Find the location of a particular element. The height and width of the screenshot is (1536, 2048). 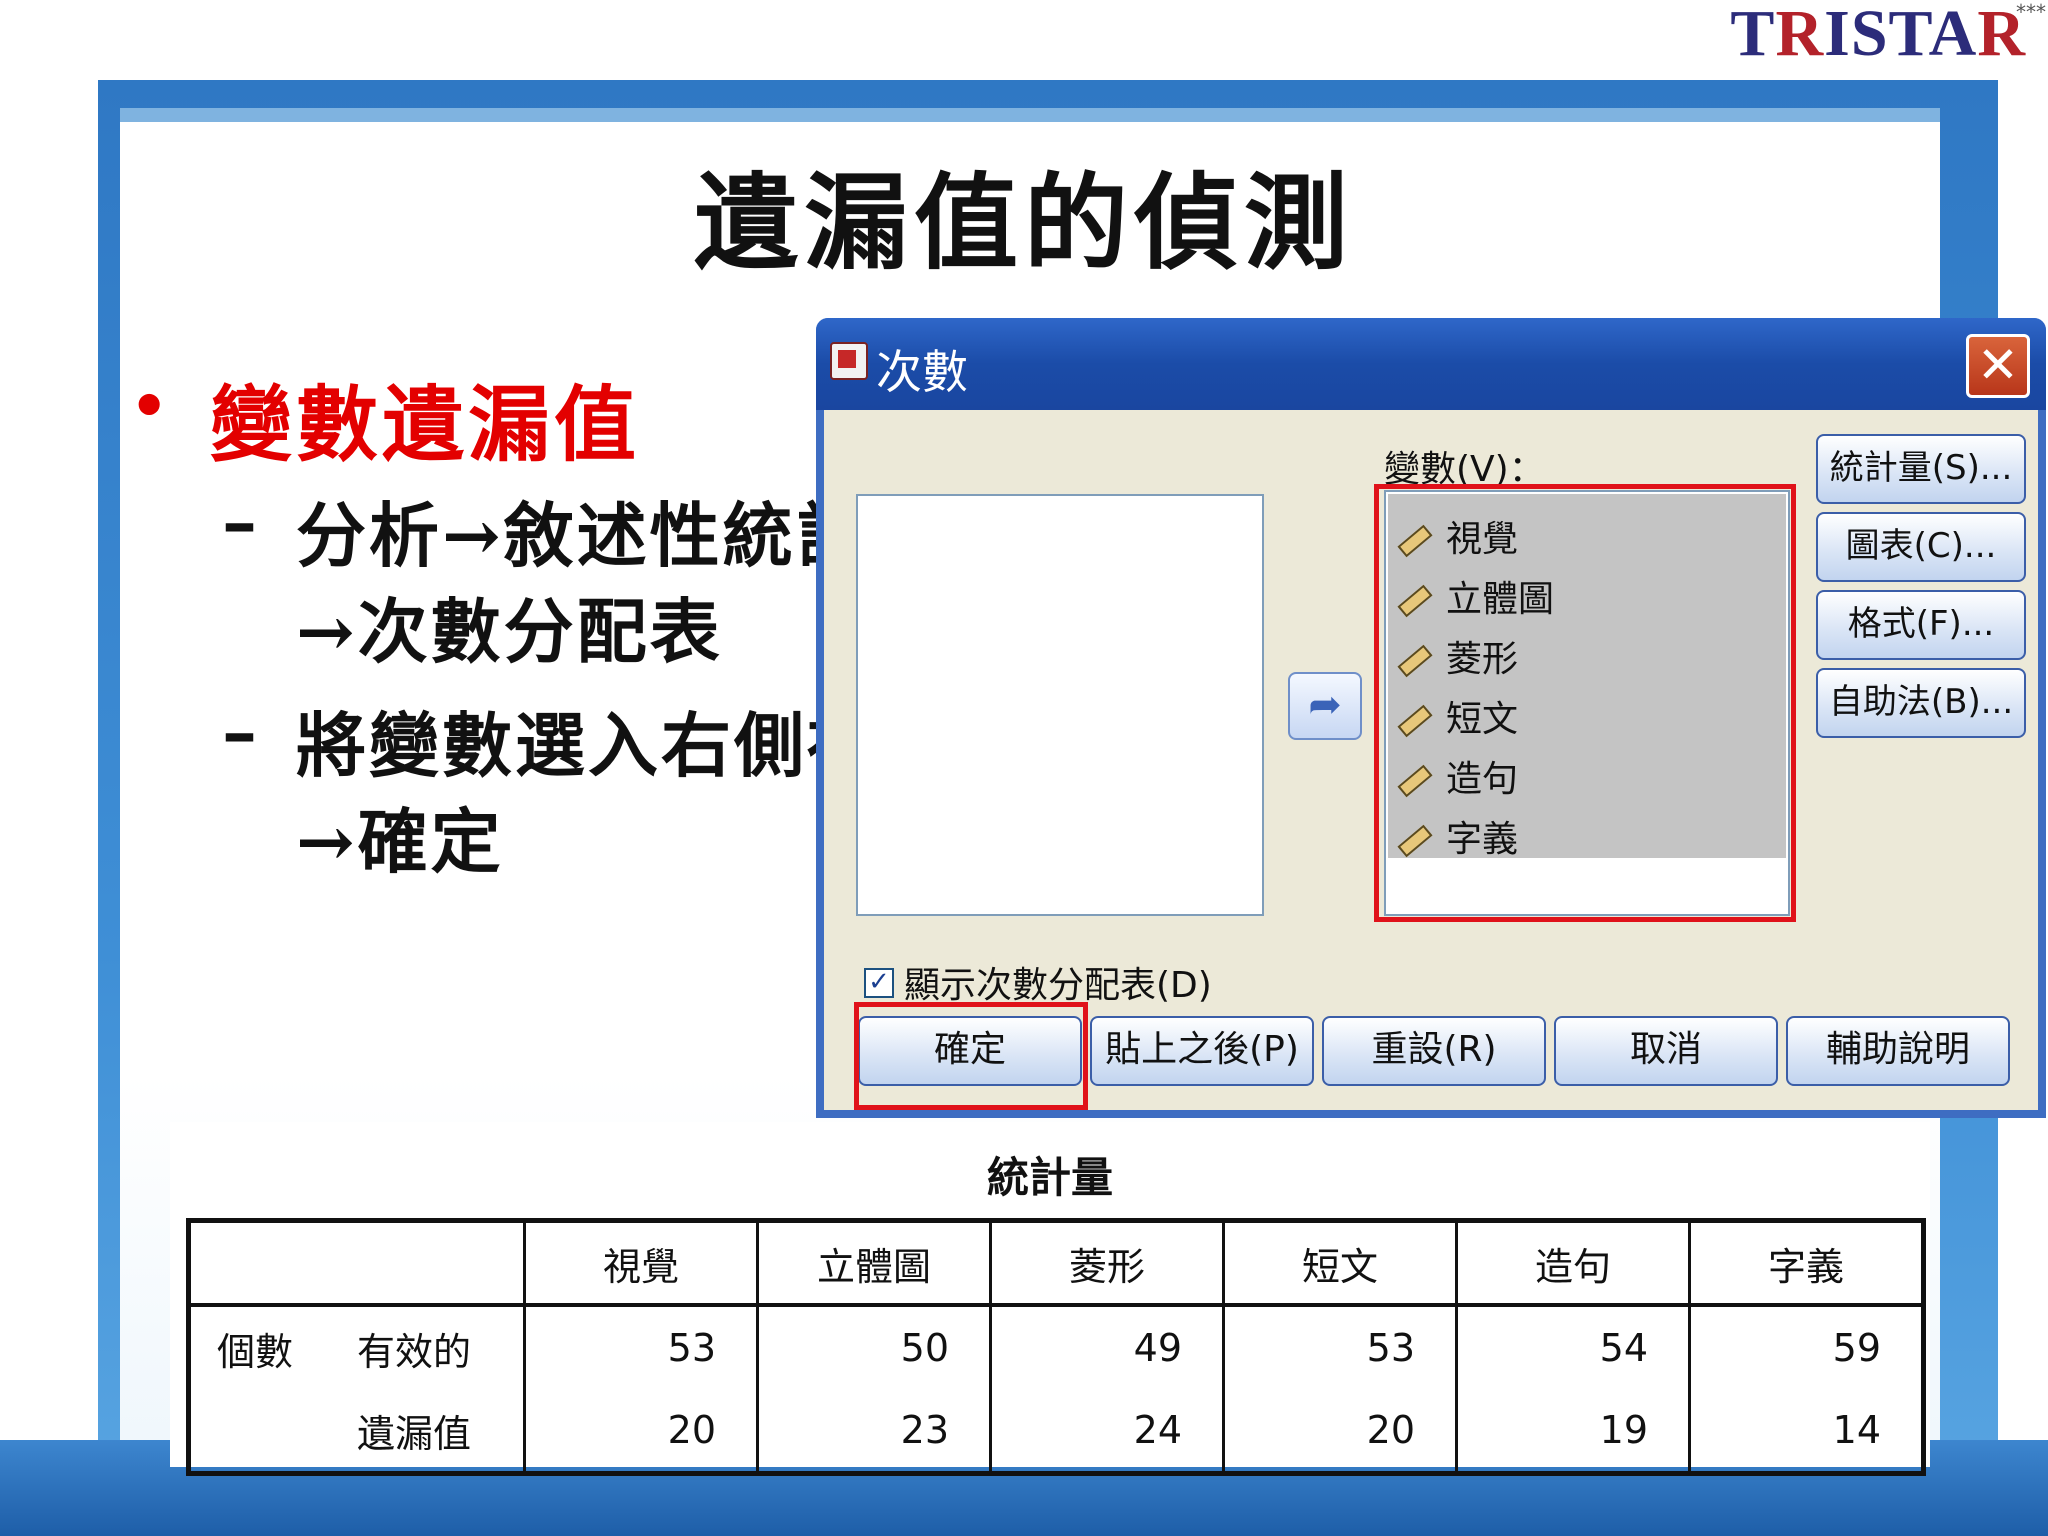

ok-highlight-box is located at coordinates (971, 1056).